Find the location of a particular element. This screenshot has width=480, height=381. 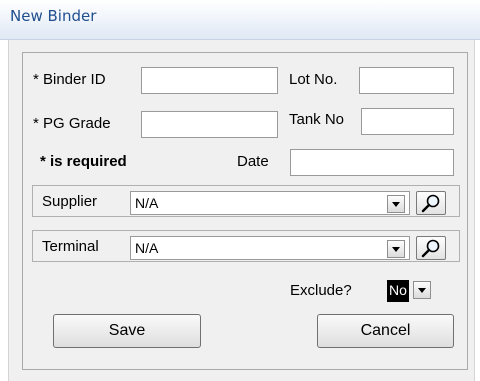

terminal-search-button is located at coordinates (431, 248).